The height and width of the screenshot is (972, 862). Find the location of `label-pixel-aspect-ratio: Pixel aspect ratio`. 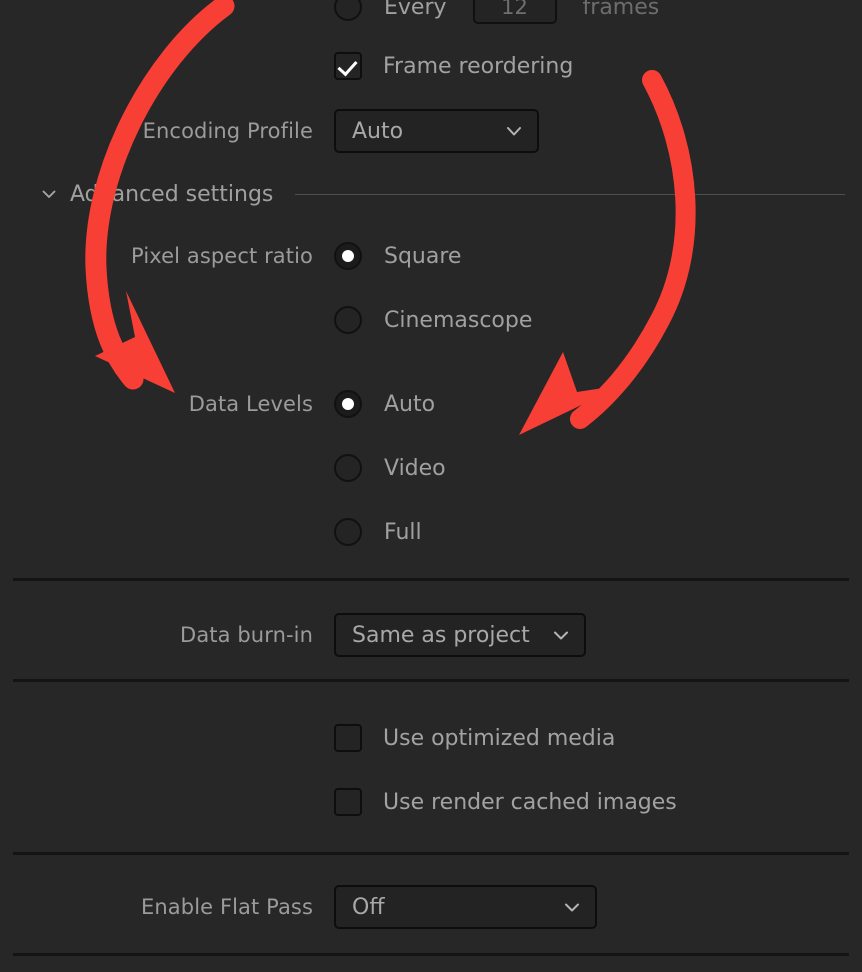

label-pixel-aspect-ratio: Pixel aspect ratio is located at coordinates (222, 256).